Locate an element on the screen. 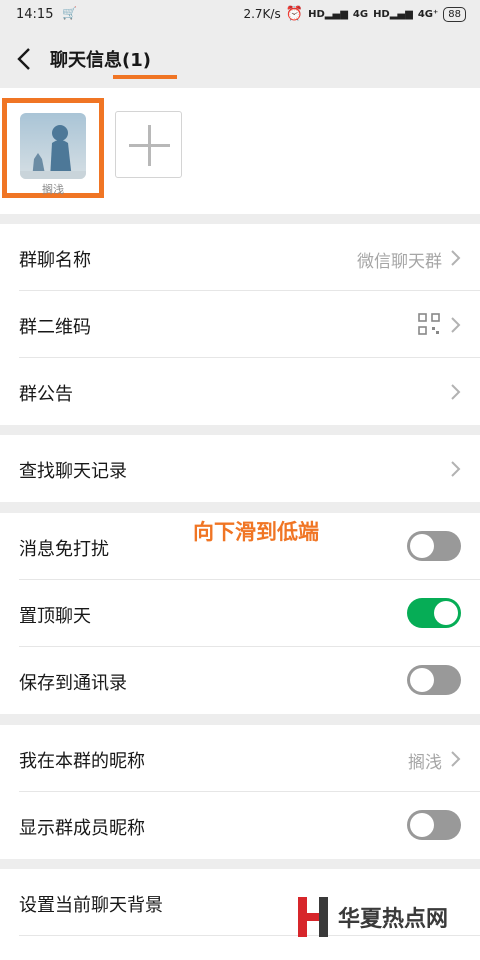 This screenshot has width=480, height=960. pin-toggle is located at coordinates (434, 613).